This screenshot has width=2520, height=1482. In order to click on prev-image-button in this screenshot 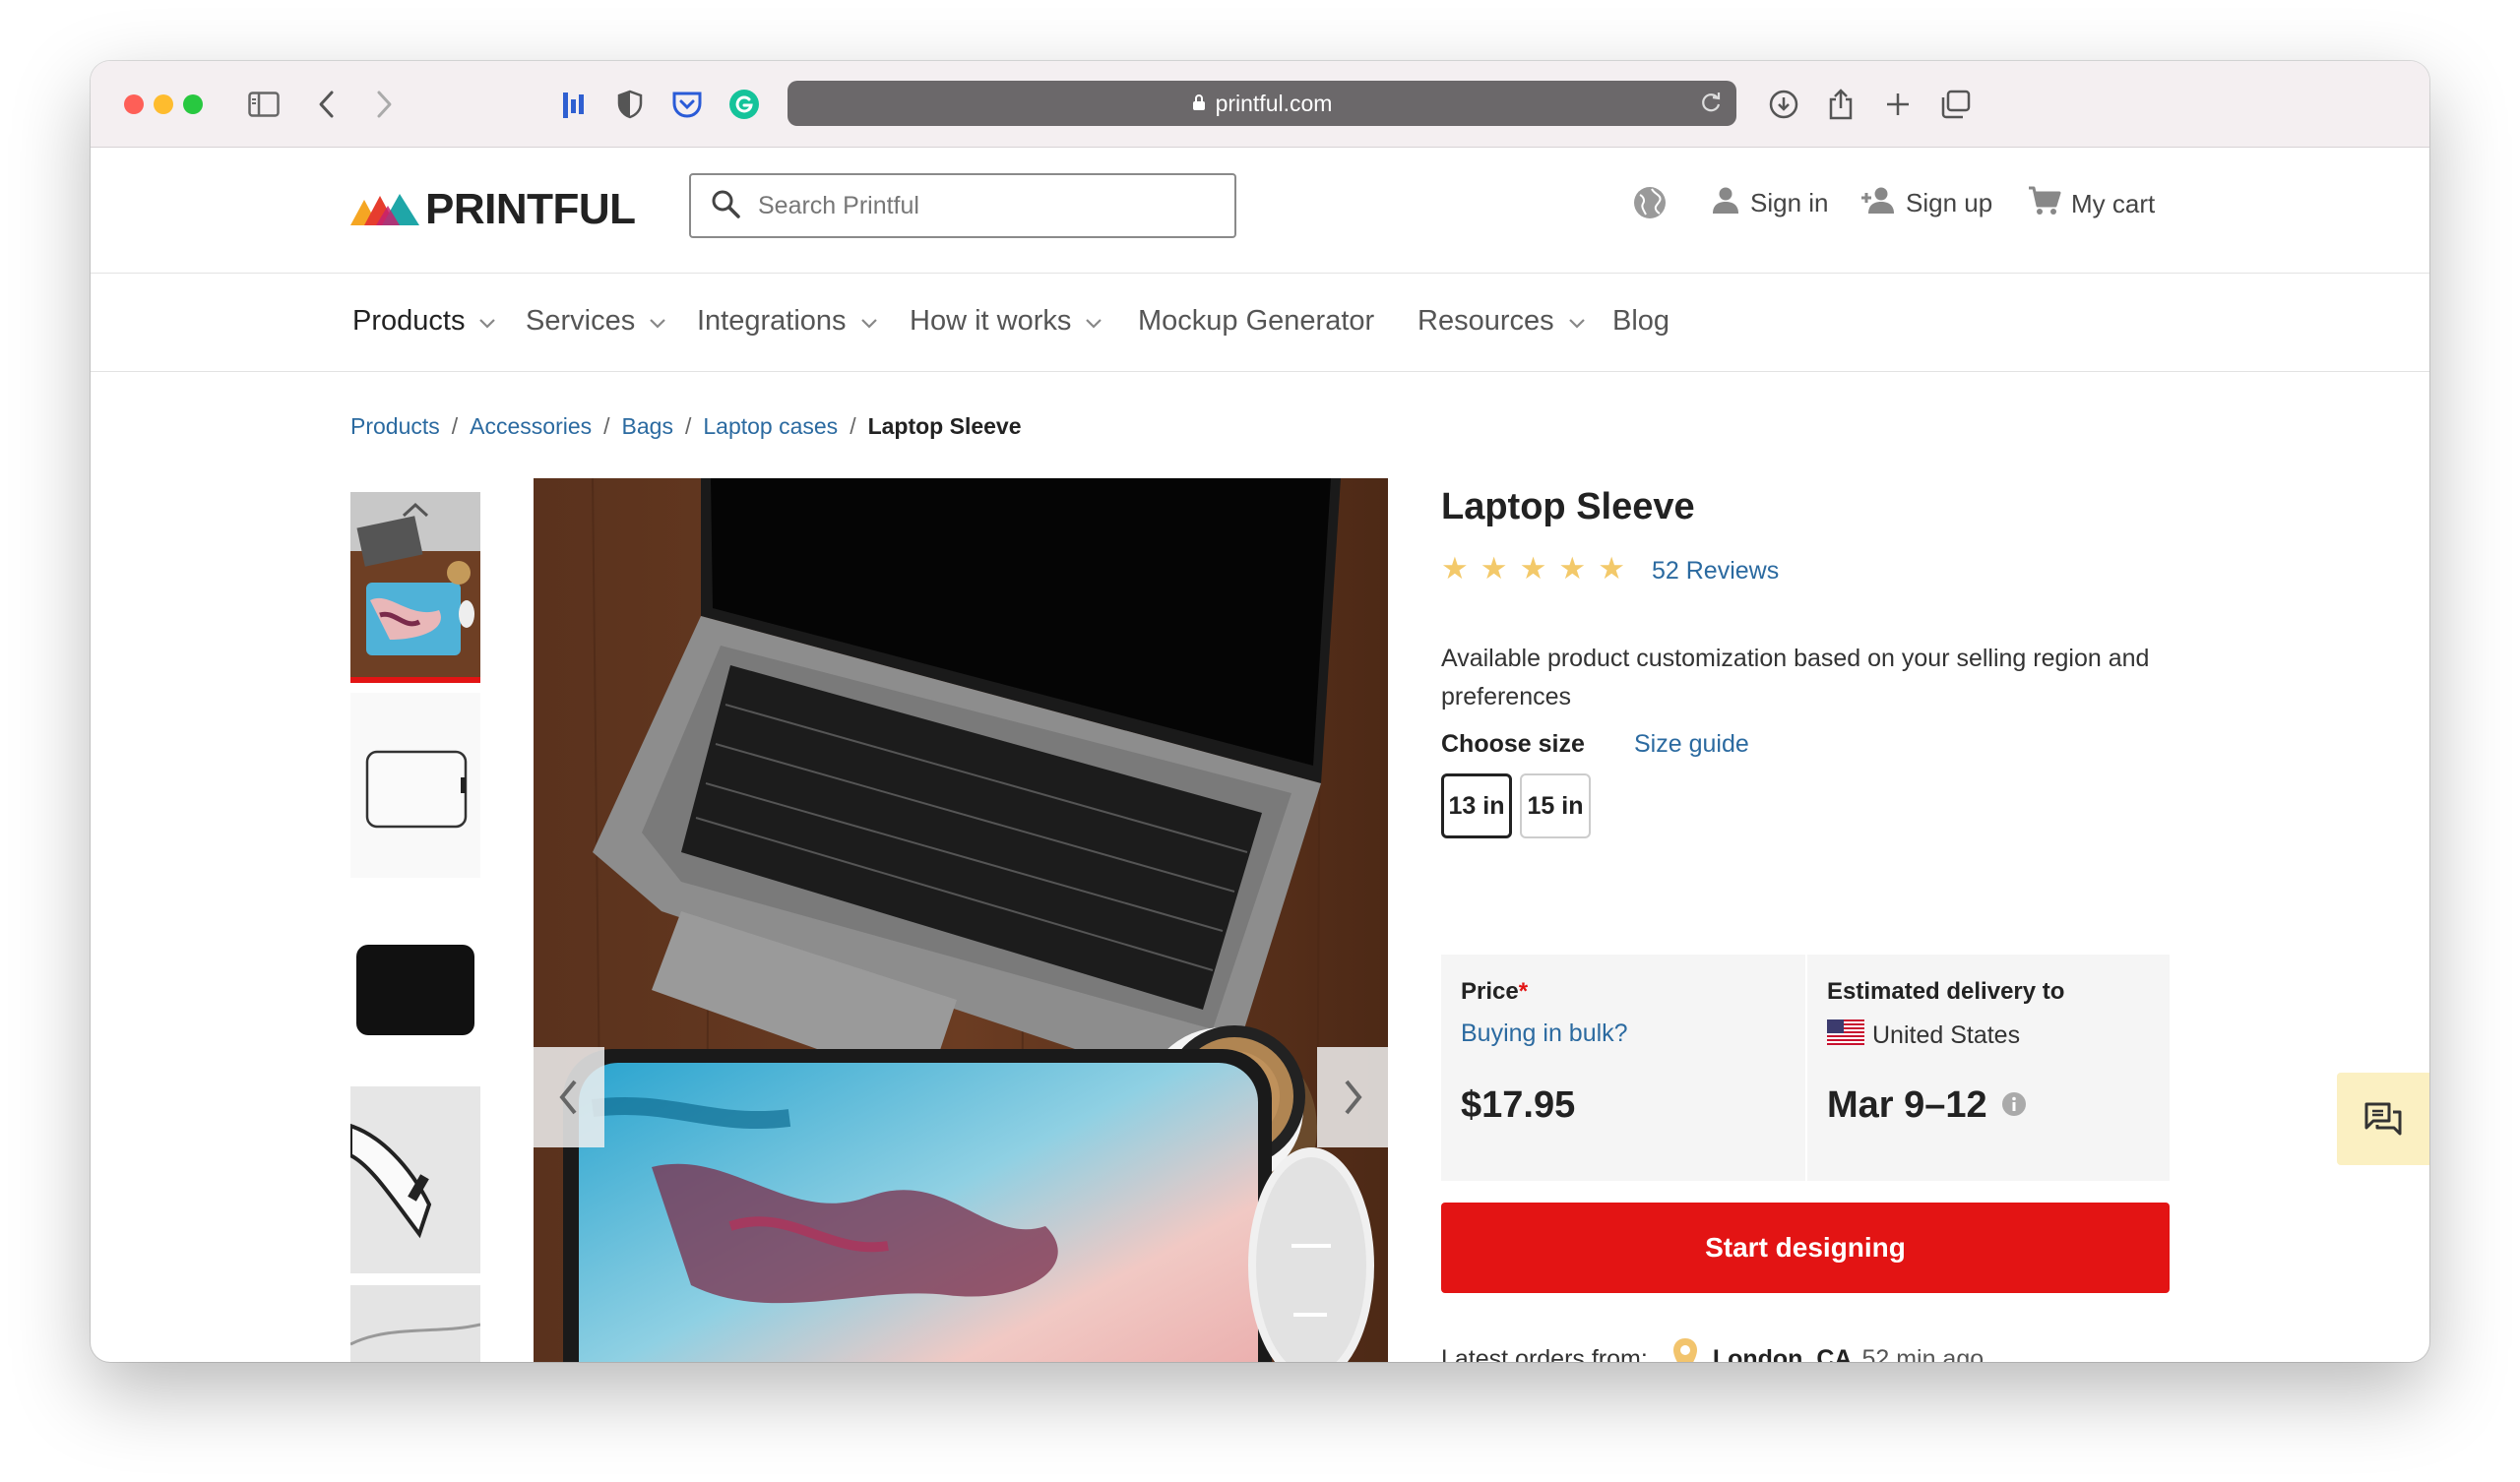, I will do `click(569, 1097)`.